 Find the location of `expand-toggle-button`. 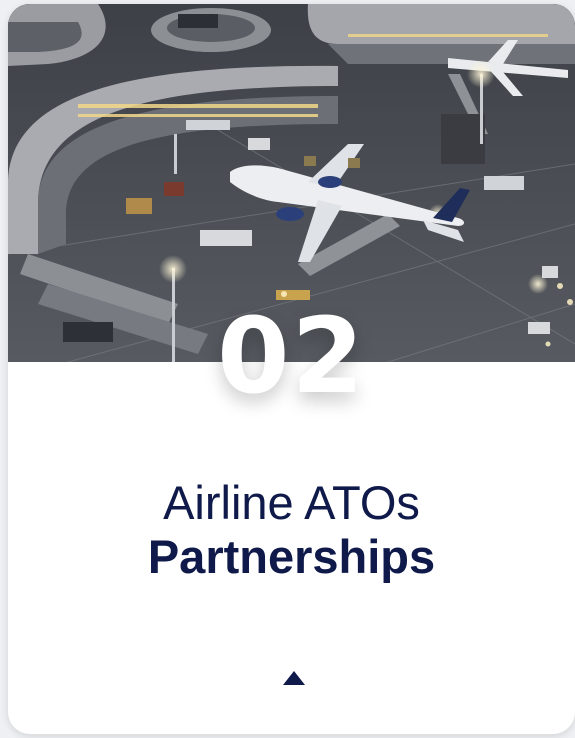

expand-toggle-button is located at coordinates (294, 678).